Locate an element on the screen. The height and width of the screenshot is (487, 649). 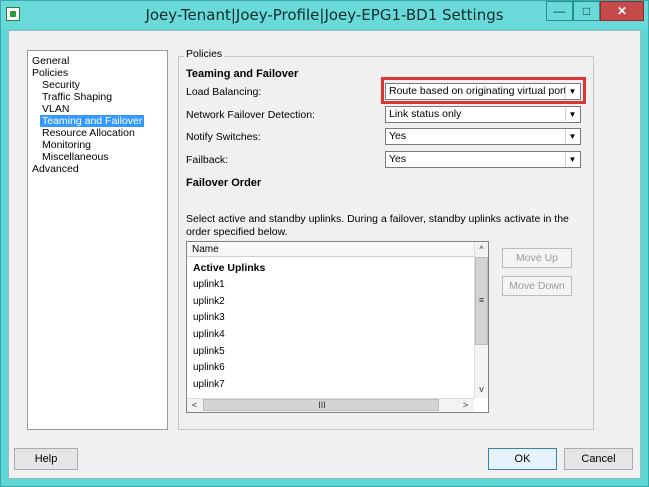
tree-item-teaming-and-failover: Teaming and Failover is located at coordinates (92, 121).